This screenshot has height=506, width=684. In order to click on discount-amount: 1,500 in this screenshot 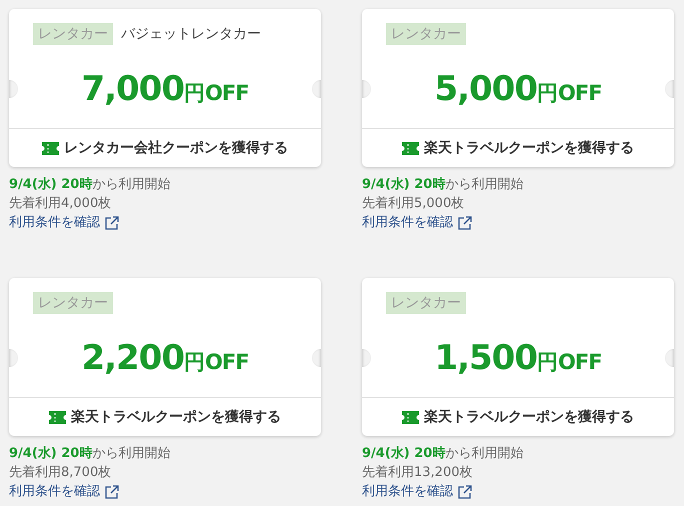, I will do `click(485, 358)`.